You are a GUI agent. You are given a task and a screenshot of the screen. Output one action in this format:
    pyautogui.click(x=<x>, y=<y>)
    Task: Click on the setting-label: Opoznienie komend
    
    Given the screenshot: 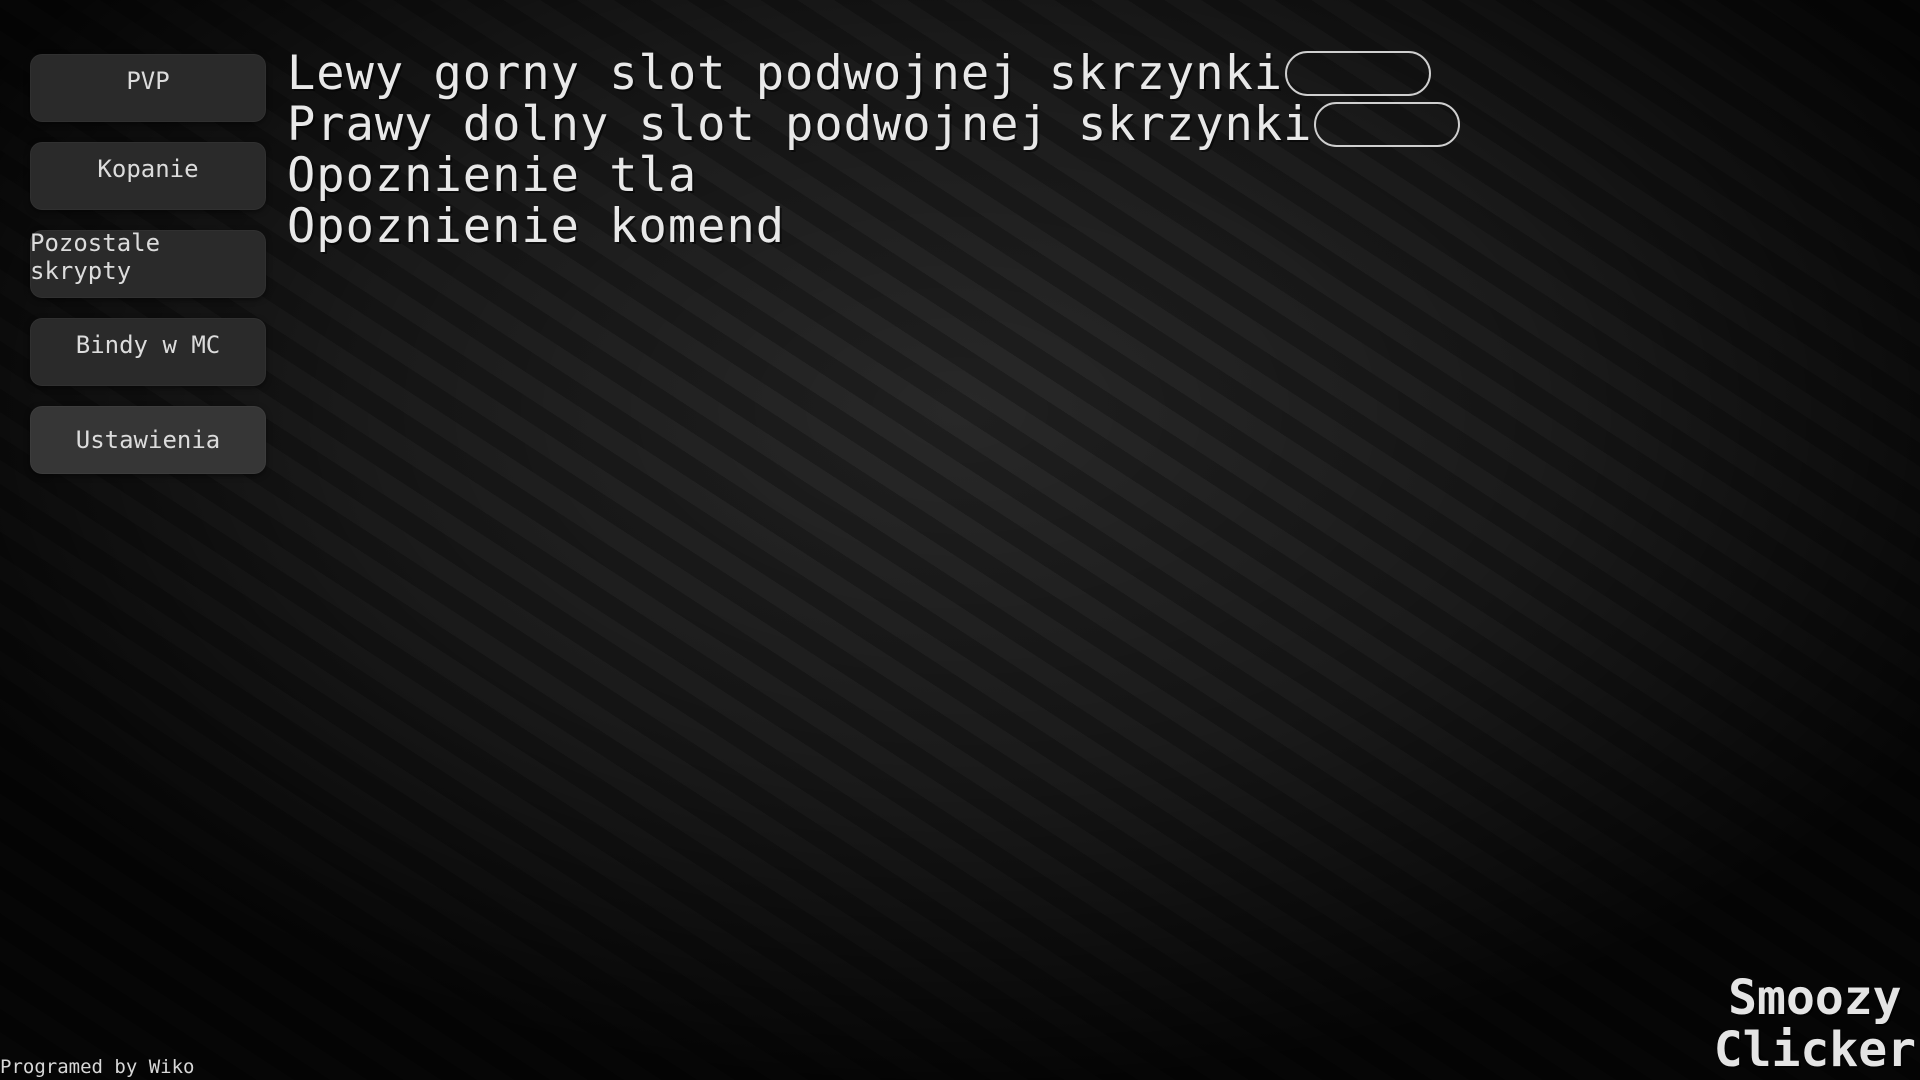 What is the action you would take?
    pyautogui.click(x=536, y=226)
    